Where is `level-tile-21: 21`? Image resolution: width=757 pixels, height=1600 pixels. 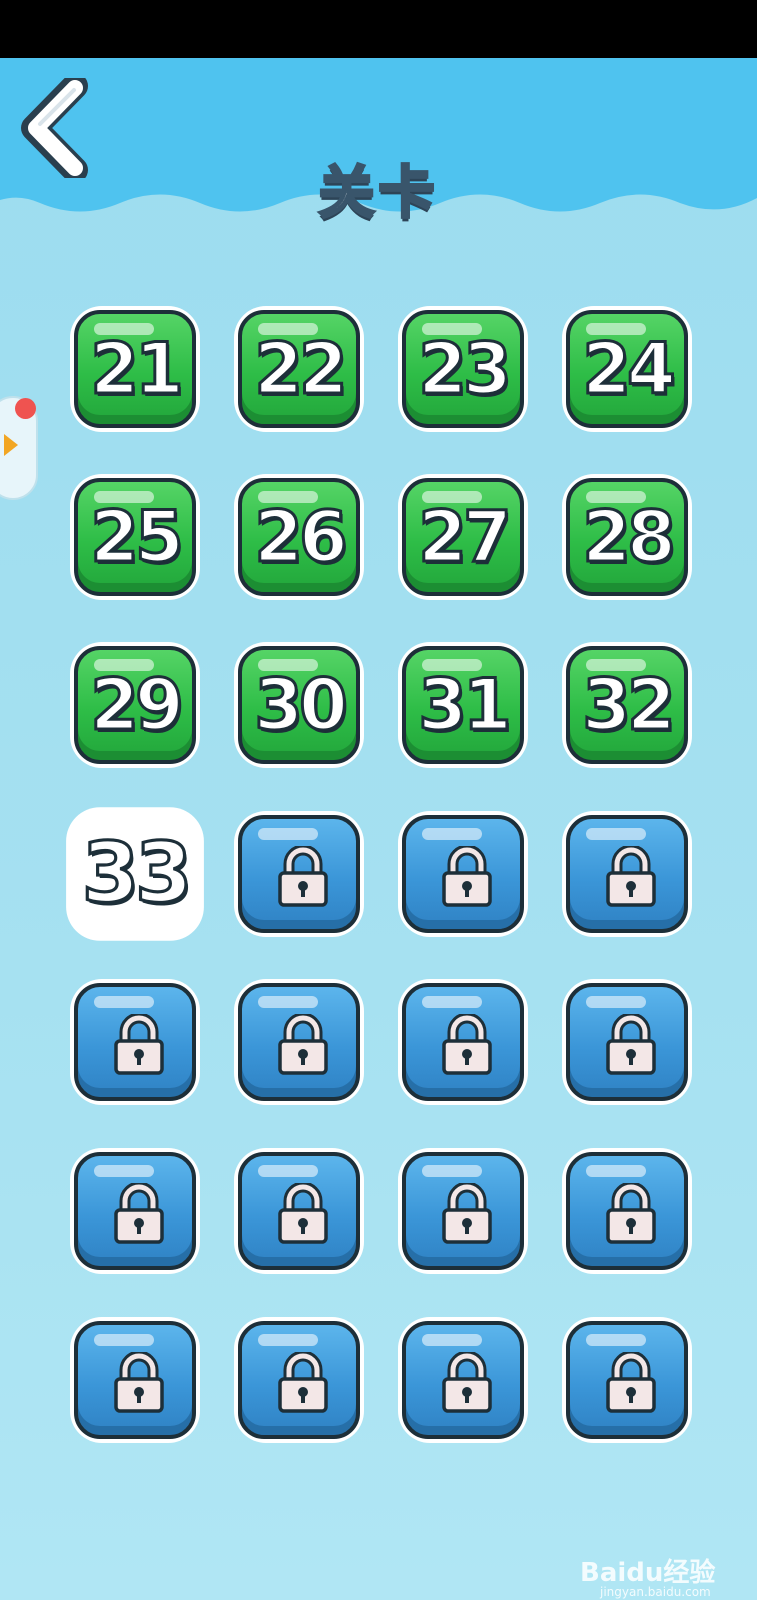
level-tile-21: 21 is located at coordinates (135, 369).